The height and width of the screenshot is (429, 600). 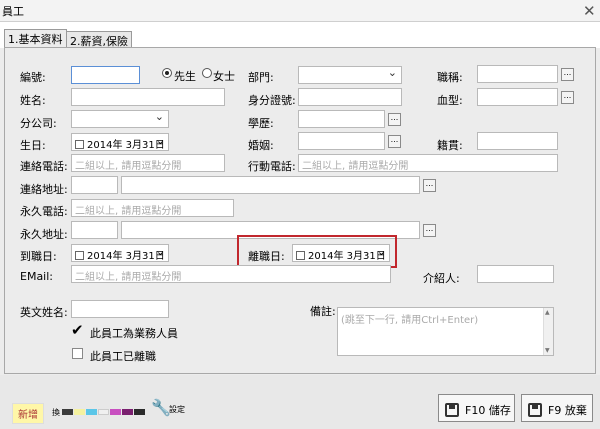 What do you see at coordinates (167, 73) in the screenshot?
I see `gender-male-radio` at bounding box center [167, 73].